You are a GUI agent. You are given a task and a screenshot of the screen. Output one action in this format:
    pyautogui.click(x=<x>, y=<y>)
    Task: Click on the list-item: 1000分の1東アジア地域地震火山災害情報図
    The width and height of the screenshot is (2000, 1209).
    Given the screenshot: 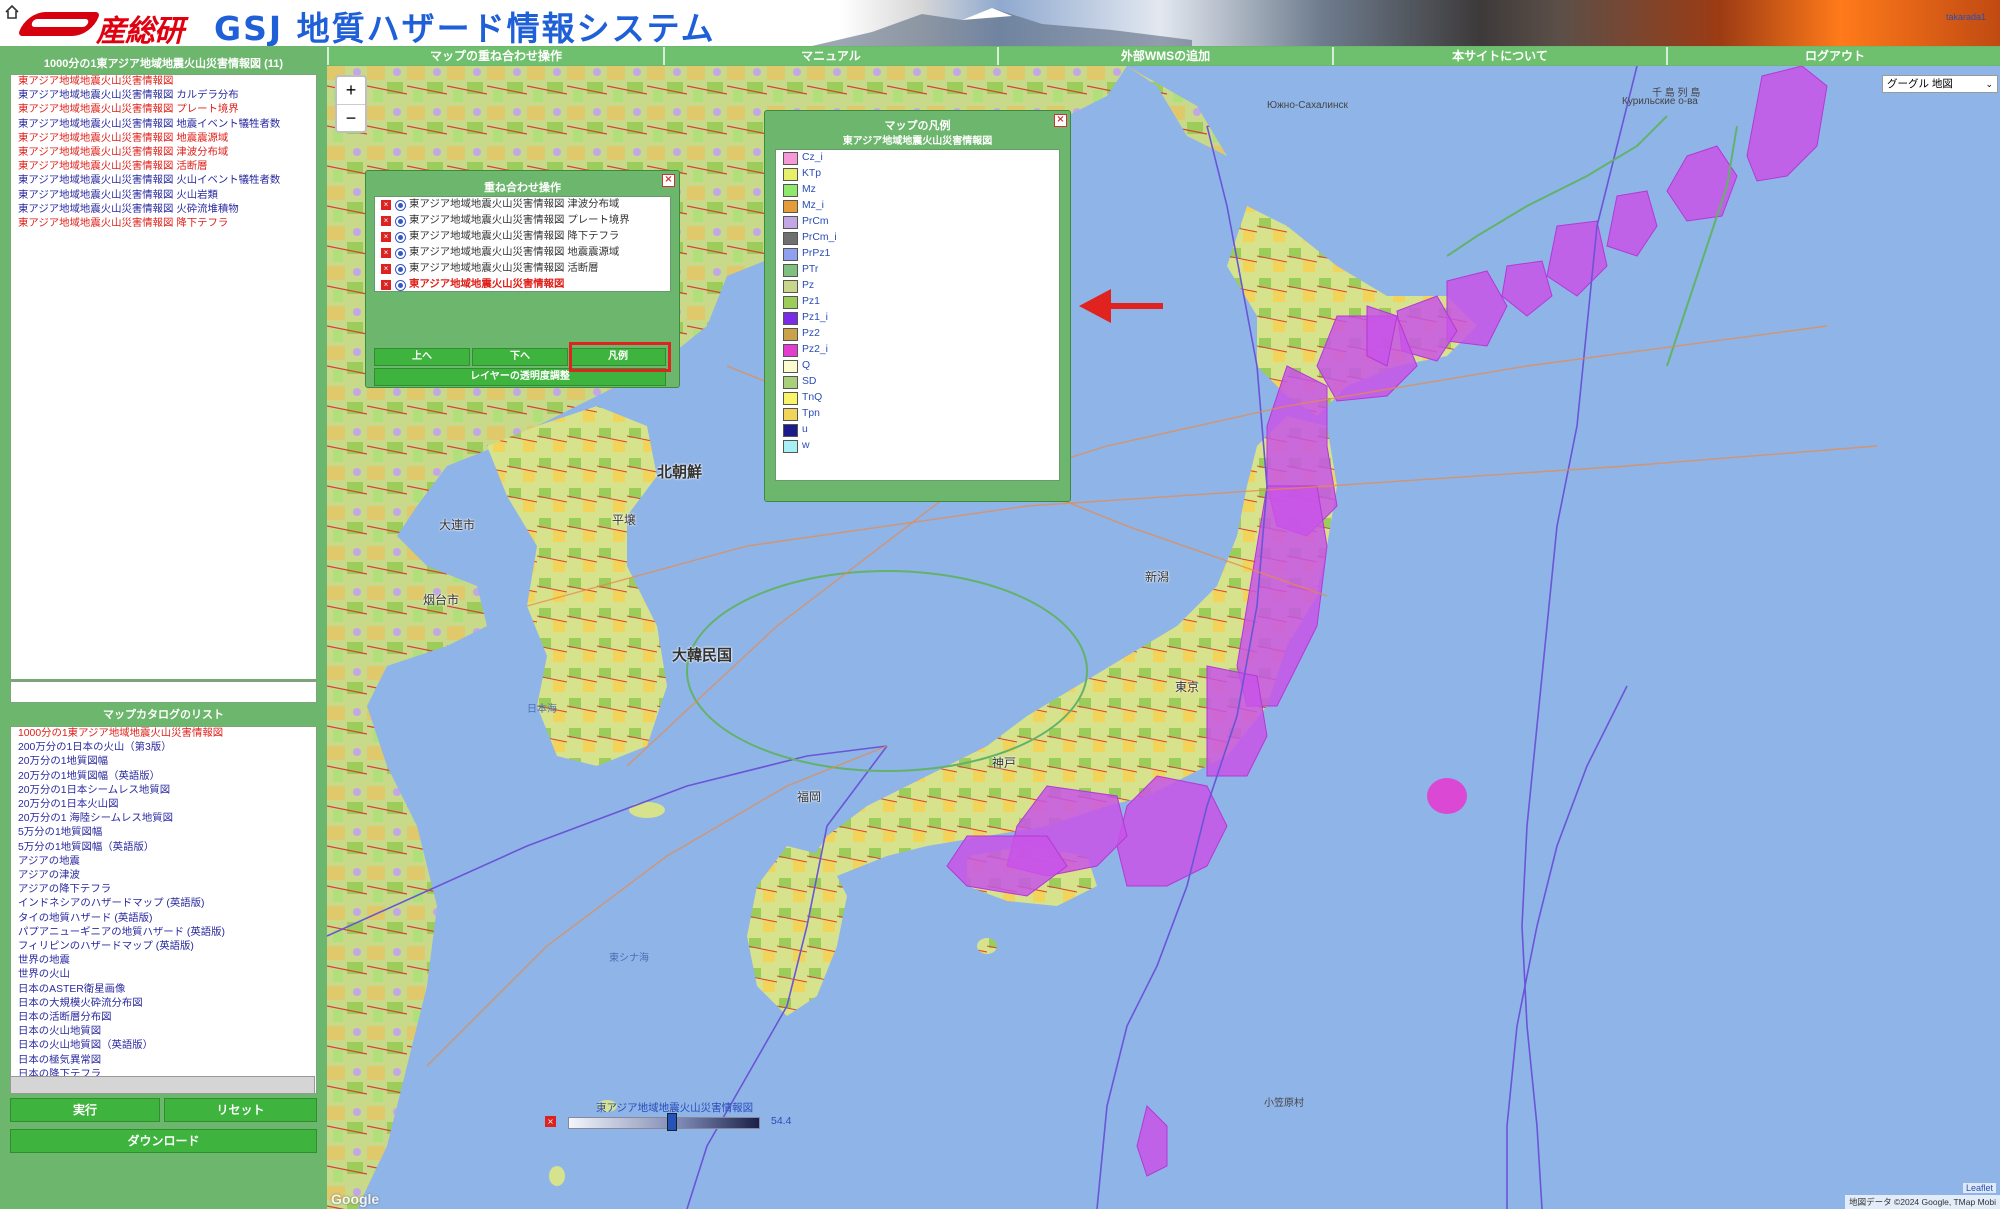 What is the action you would take?
    pyautogui.click(x=163, y=734)
    